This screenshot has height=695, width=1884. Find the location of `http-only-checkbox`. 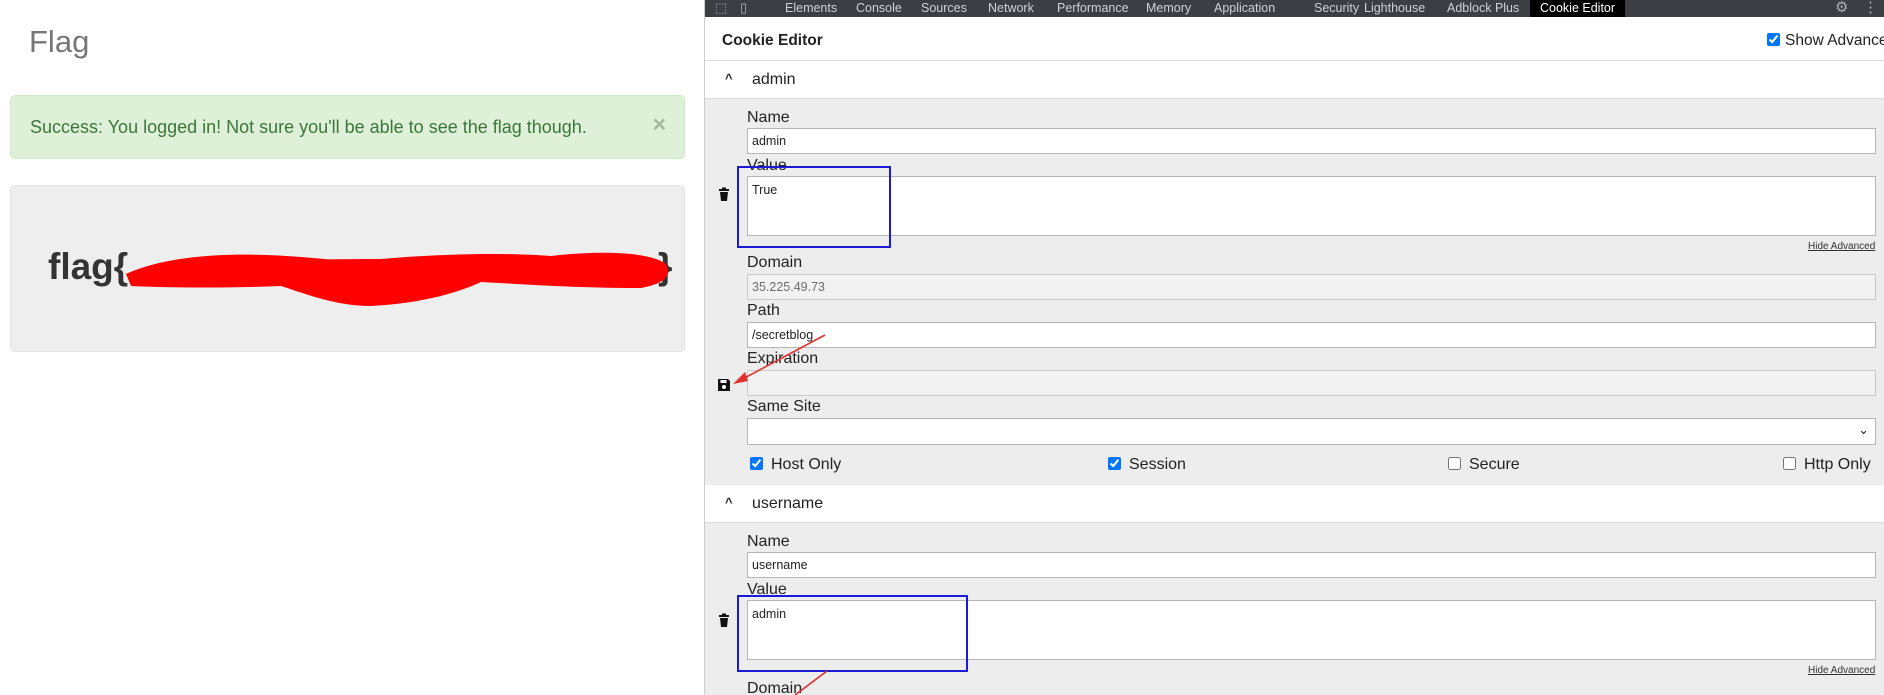

http-only-checkbox is located at coordinates (1789, 463).